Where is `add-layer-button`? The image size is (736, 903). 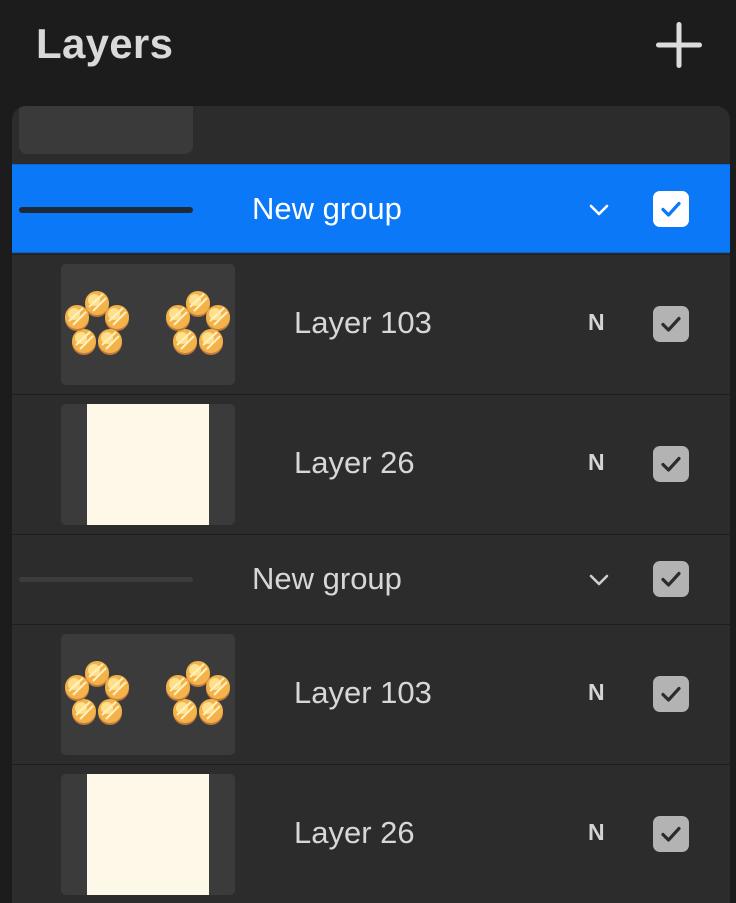
add-layer-button is located at coordinates (679, 45).